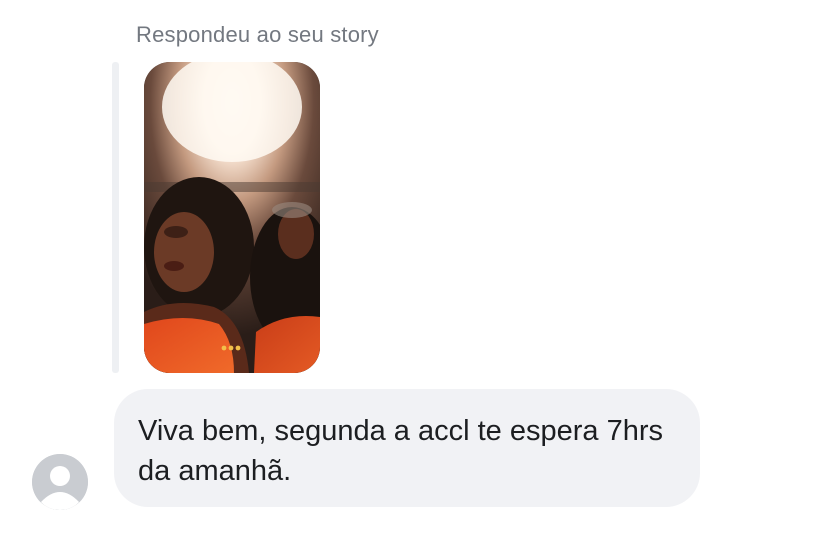  I want to click on quote-indicator-bar, so click(115, 217).